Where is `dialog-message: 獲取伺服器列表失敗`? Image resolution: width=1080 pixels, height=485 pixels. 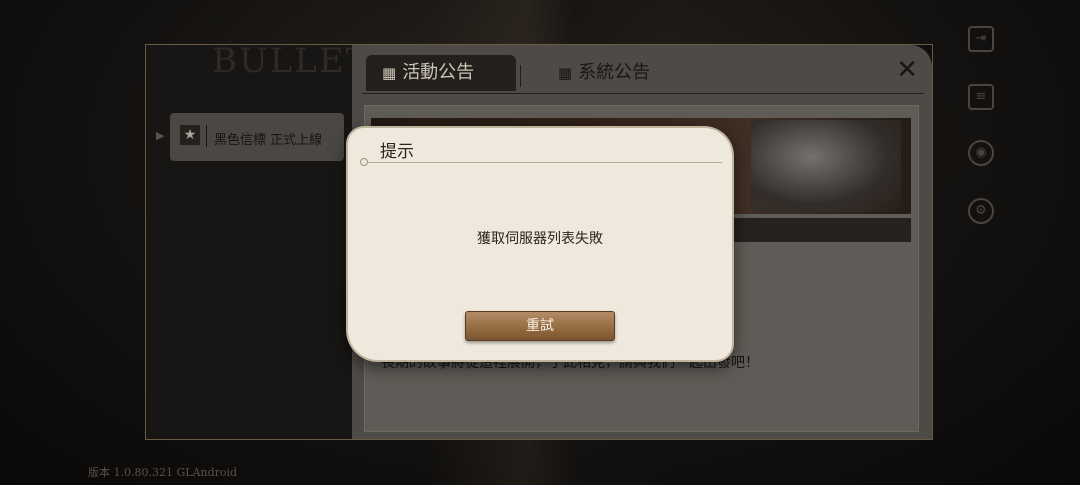 dialog-message: 獲取伺服器列表失敗 is located at coordinates (540, 239).